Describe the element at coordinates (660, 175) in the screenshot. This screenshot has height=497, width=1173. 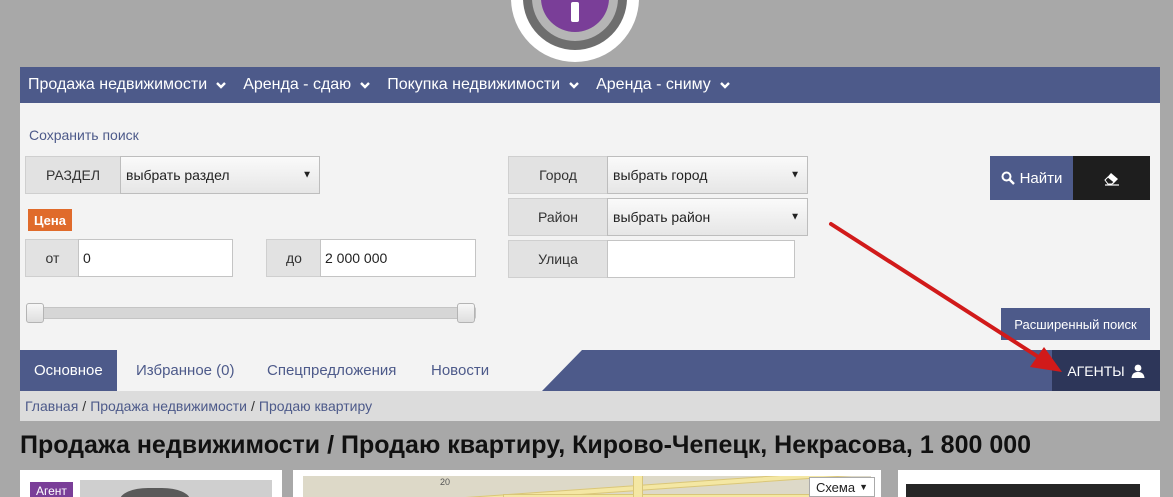
I see `city-select-value: выбрать город` at that location.